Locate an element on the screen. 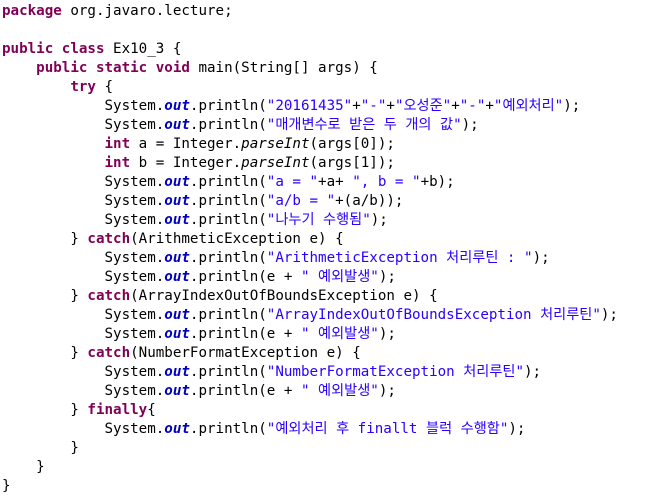 Image resolution: width=670 pixels, height=499 pixels. code-line: int a = Integer.parseInt(args[0]); is located at coordinates (198, 144).